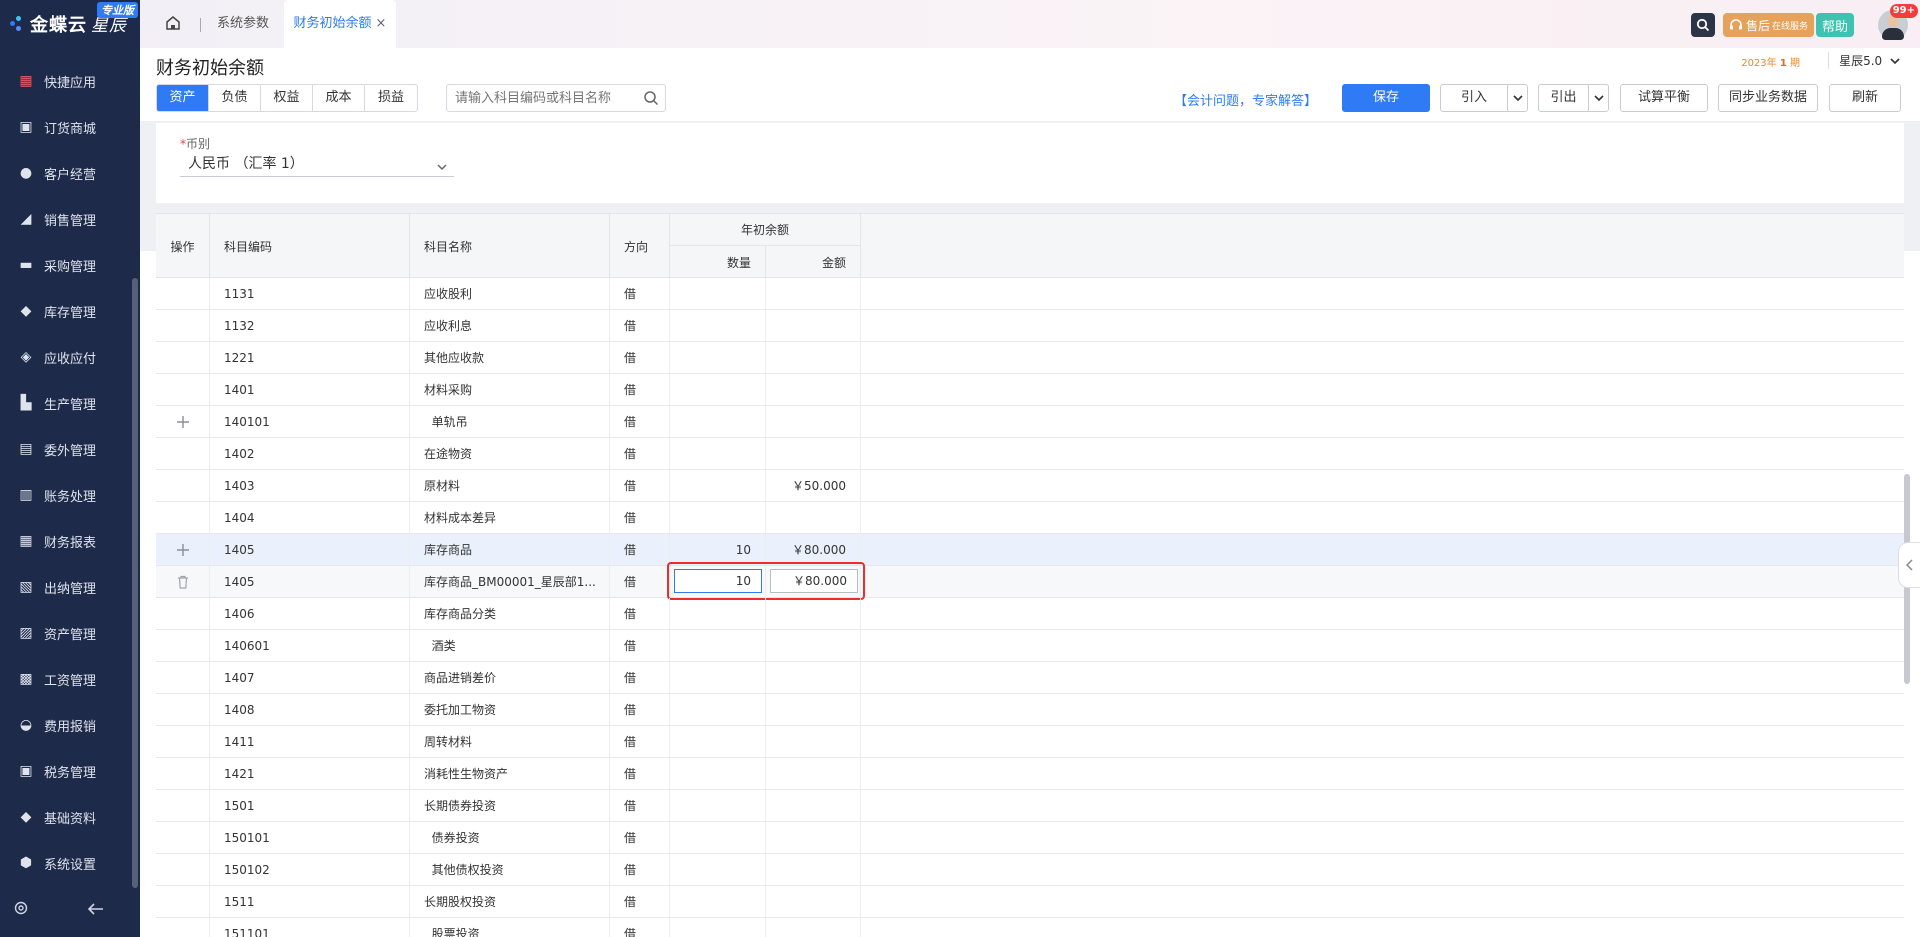  Describe the element at coordinates (1386, 98) in the screenshot. I see `save-button: 保存` at that location.